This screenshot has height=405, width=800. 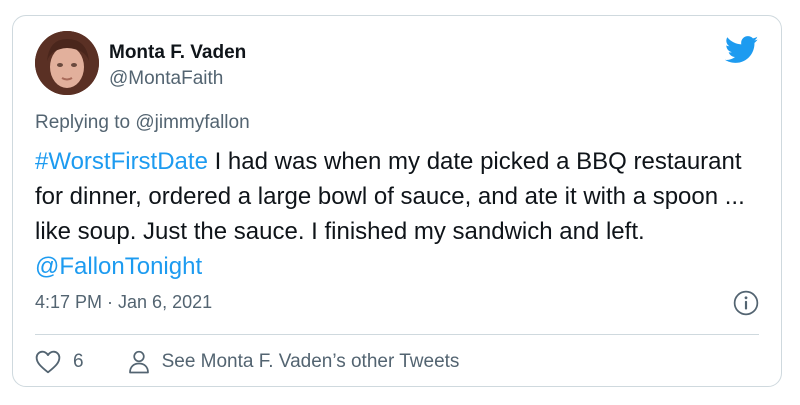 What do you see at coordinates (121, 161) in the screenshot?
I see `hashtag-link: #WorstFirstDate` at bounding box center [121, 161].